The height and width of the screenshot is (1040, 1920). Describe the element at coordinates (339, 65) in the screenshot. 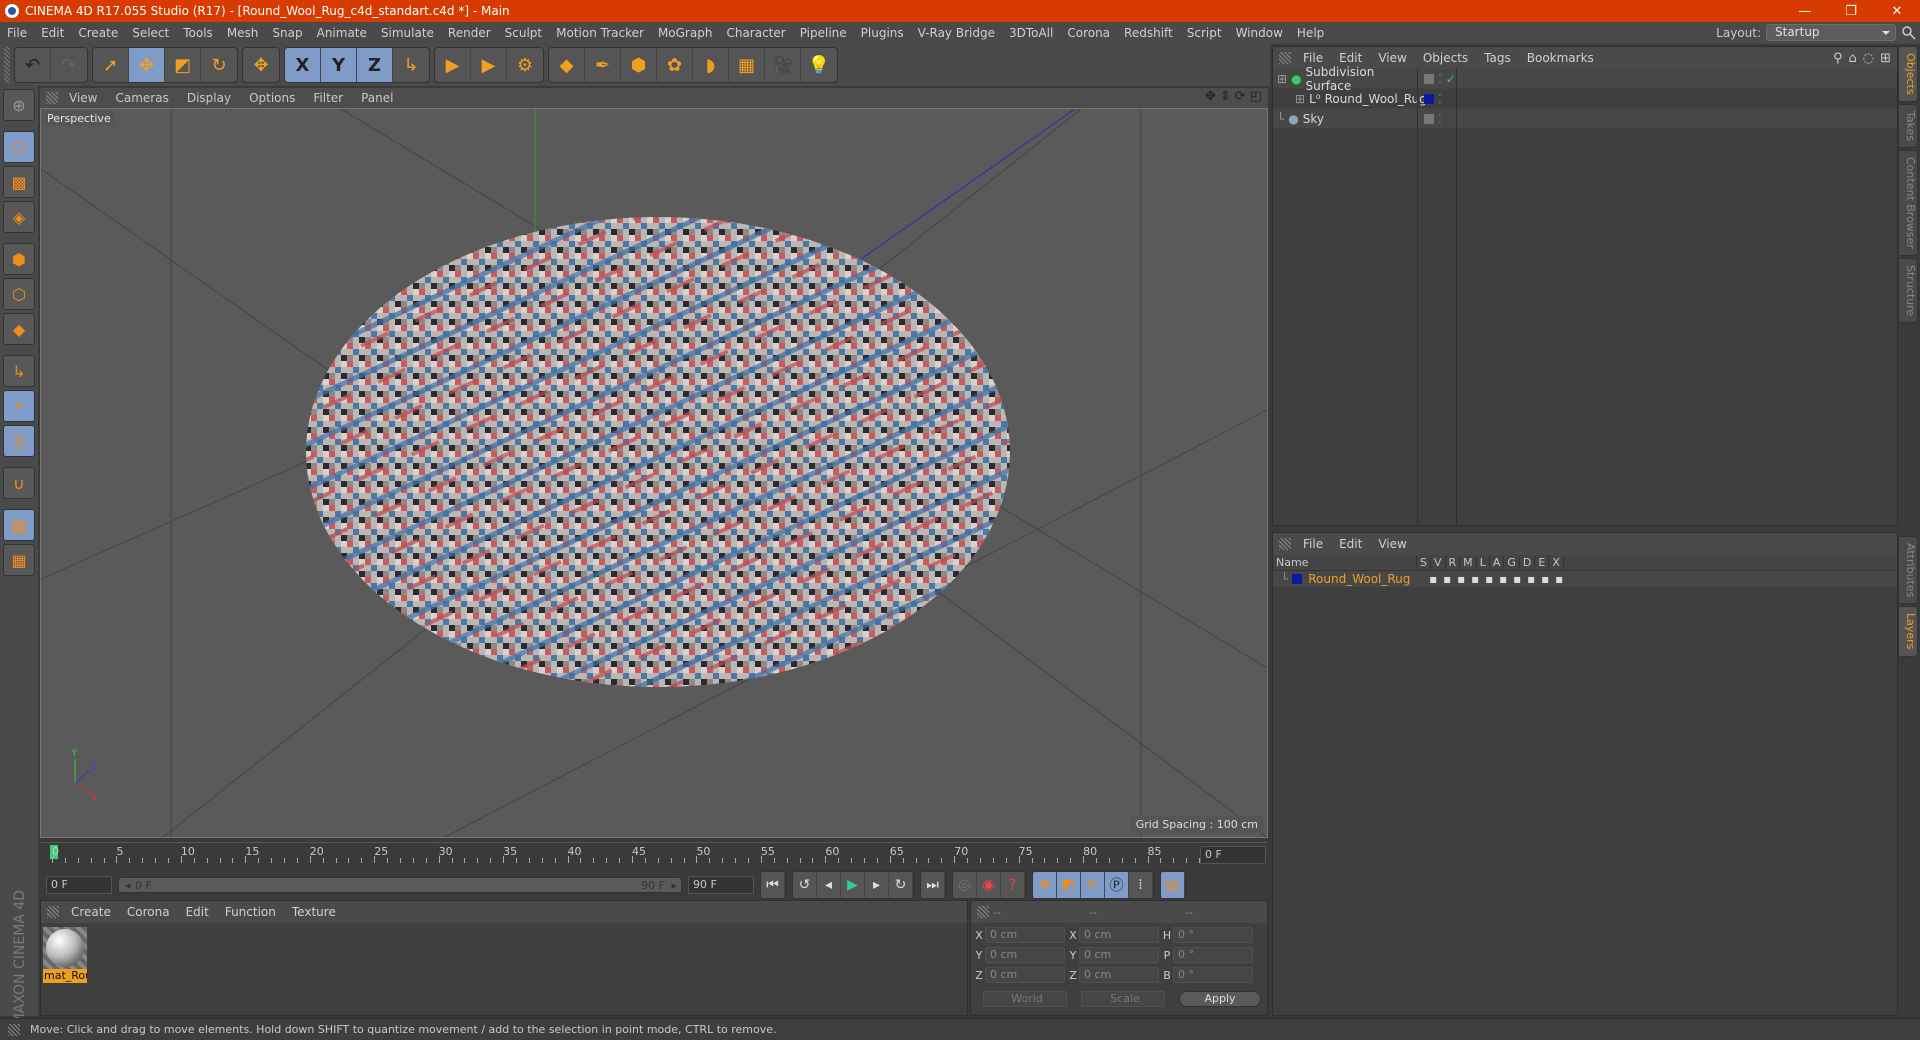

I see `y-axis-lock-icon: Y` at that location.